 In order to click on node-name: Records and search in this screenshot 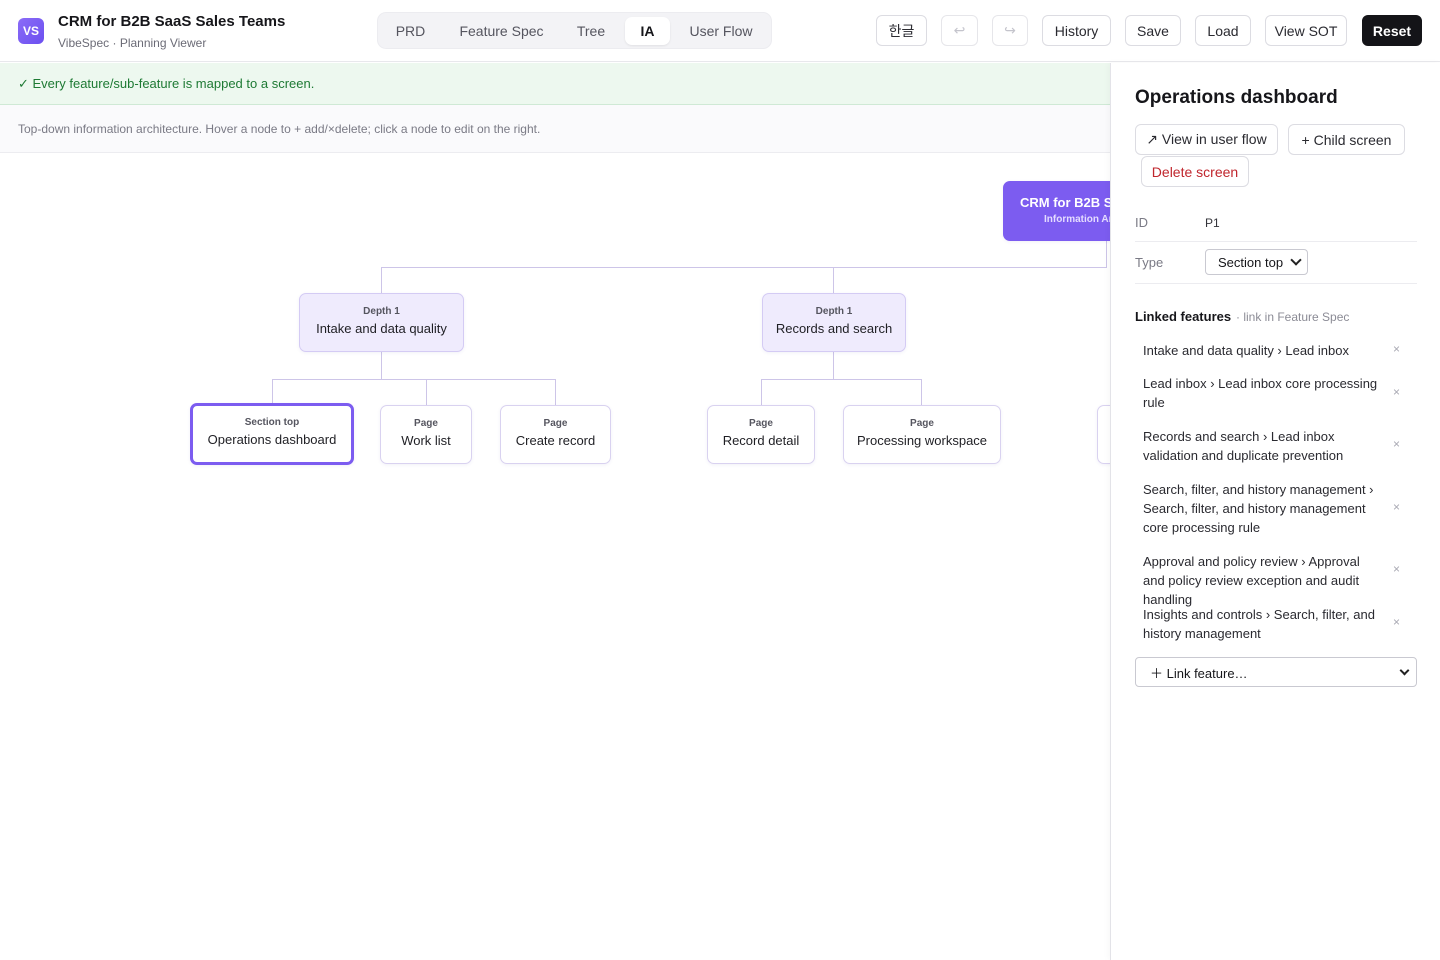, I will do `click(834, 328)`.